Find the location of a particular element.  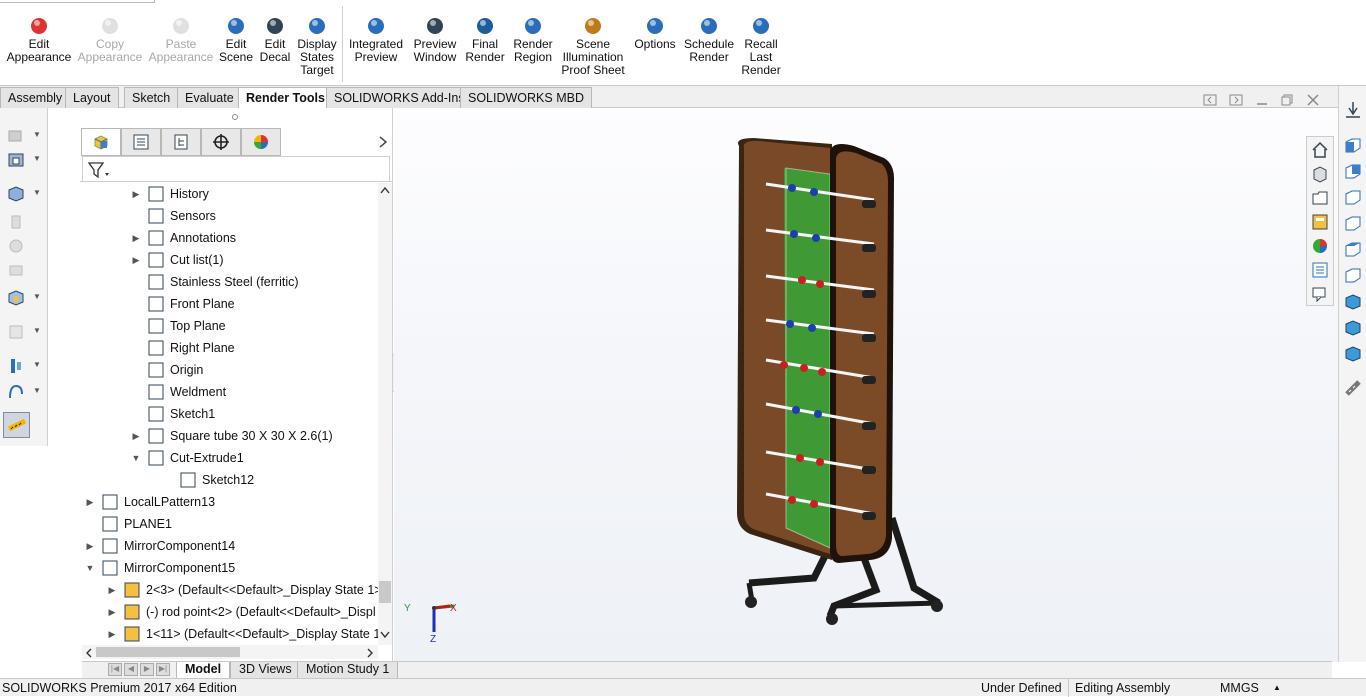

tree-item: ▶ History is located at coordinates (169, 194).